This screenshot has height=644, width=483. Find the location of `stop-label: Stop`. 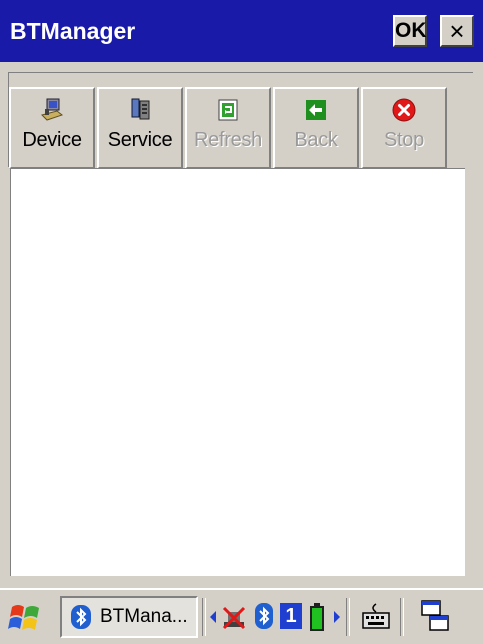

stop-label: Stop is located at coordinates (404, 140).